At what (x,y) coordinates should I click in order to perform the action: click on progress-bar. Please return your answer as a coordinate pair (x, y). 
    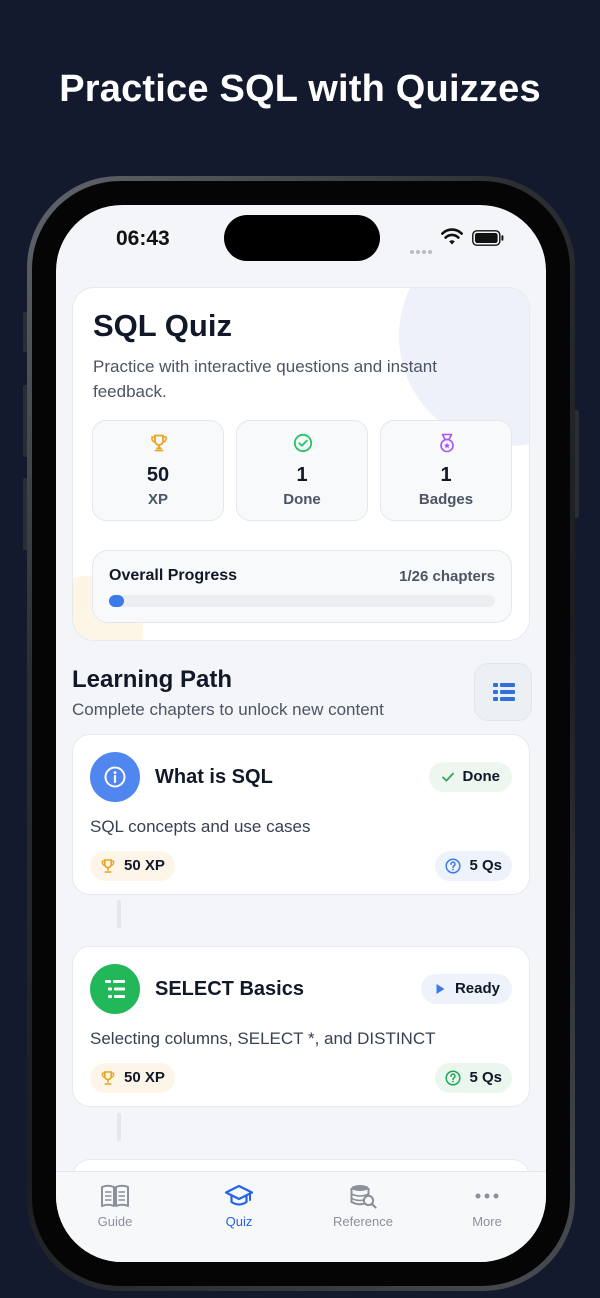
    Looking at the image, I should click on (302, 601).